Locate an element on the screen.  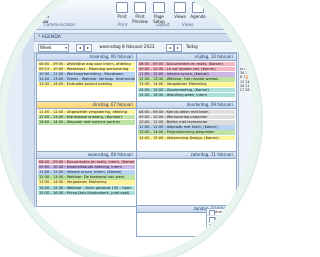
send-now-button: Send Now is located at coordinates (44, 13).